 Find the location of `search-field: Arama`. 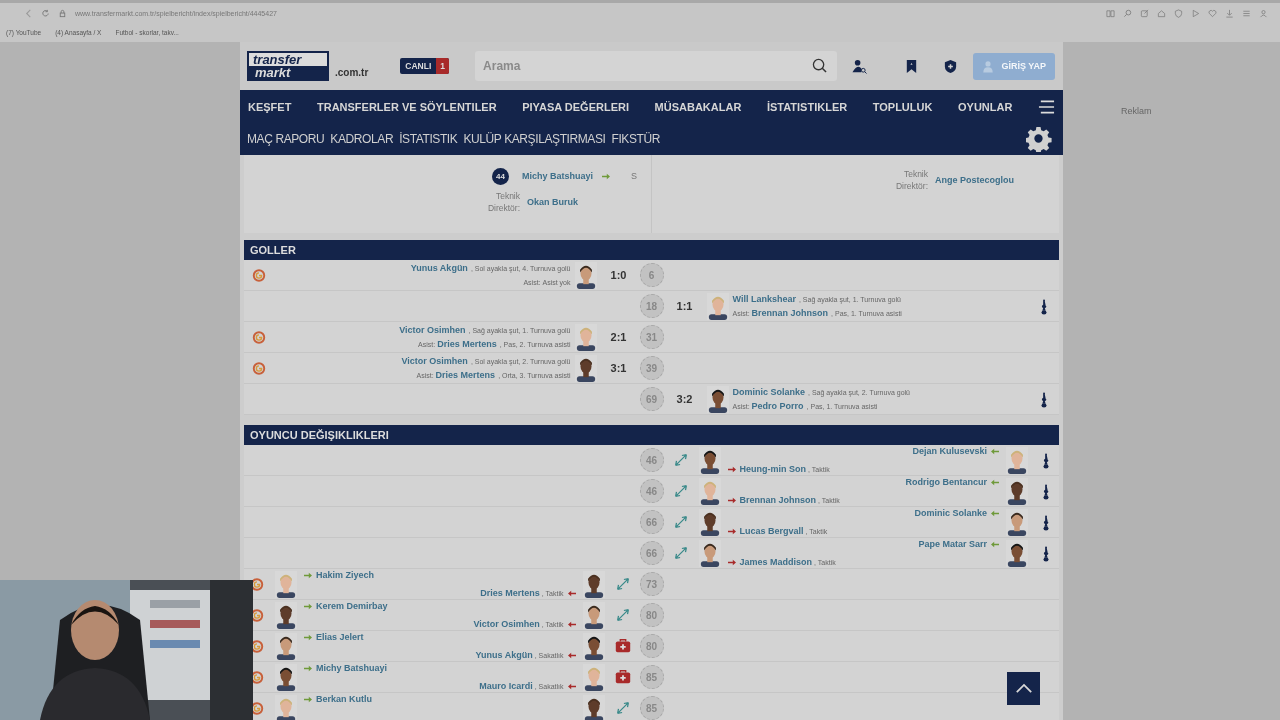

search-field: Arama is located at coordinates (656, 66).